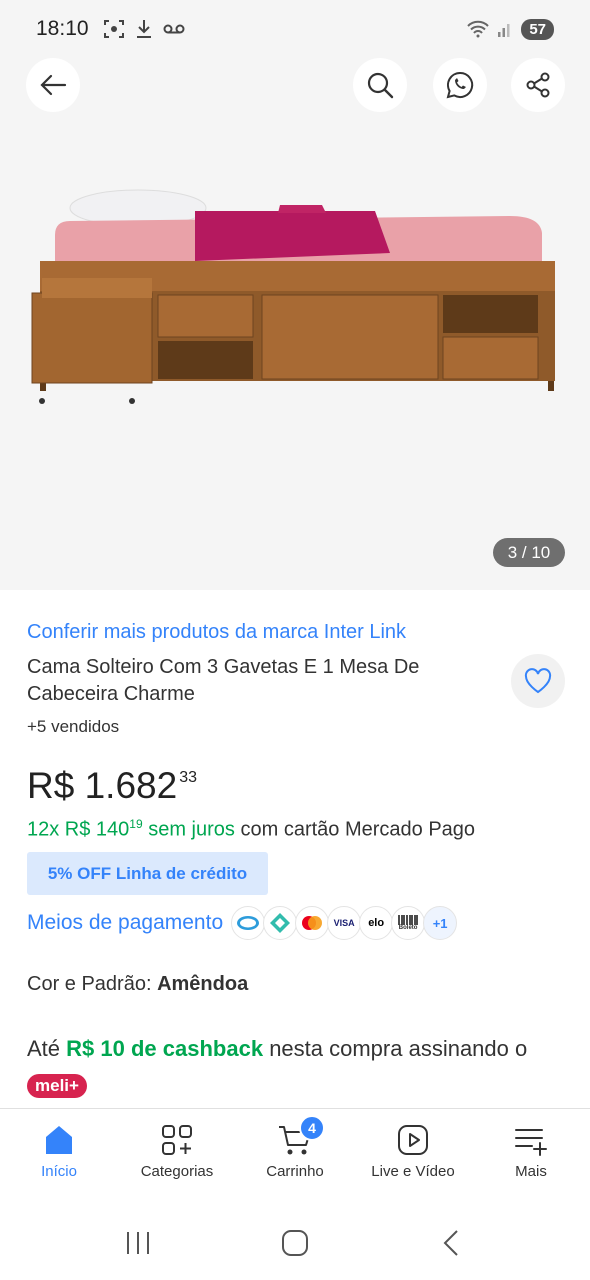  What do you see at coordinates (78, 829) in the screenshot?
I see `installments-amount: 12x R$ 140` at bounding box center [78, 829].